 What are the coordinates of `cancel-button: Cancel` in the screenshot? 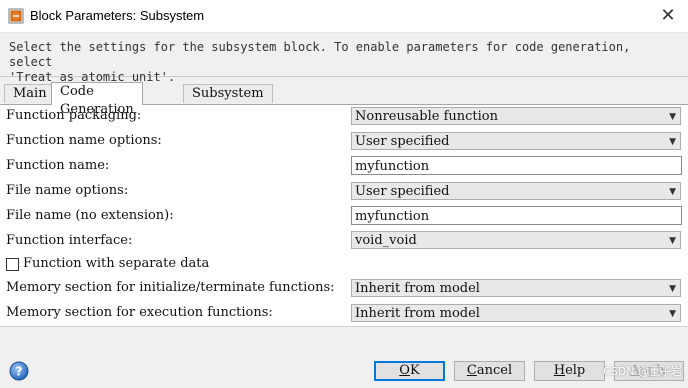 It's located at (489, 371).